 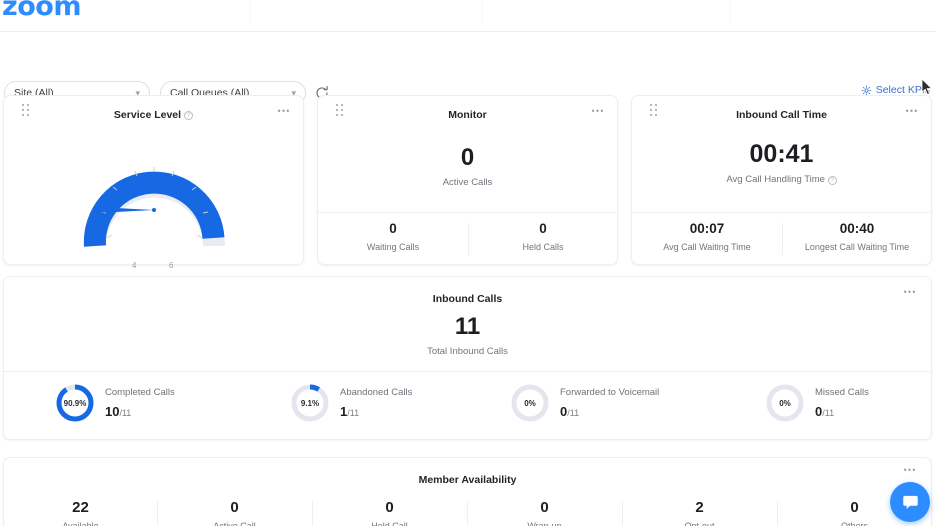 I want to click on abandoned-calls-donut: 9.1%, so click(x=310, y=403).